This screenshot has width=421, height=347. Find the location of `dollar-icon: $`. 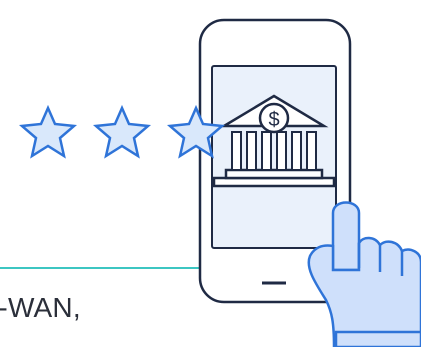

dollar-icon: $ is located at coordinates (274, 118).